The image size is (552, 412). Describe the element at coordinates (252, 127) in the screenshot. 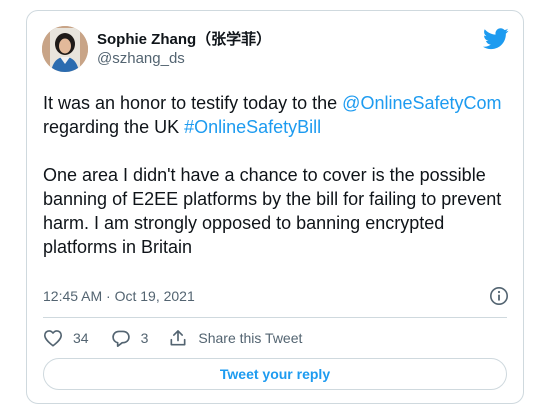

I see `hashtag-link: #OnlineSafetyBill` at that location.